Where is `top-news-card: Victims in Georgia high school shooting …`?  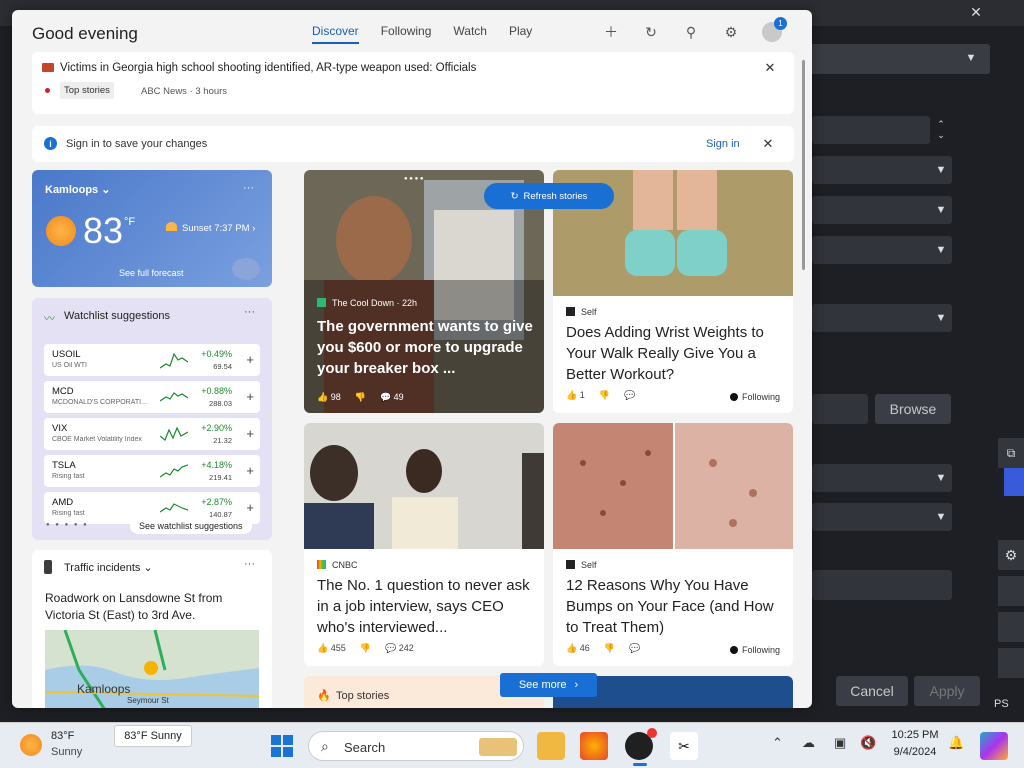 top-news-card: Victims in Georgia high school shooting … is located at coordinates (413, 83).